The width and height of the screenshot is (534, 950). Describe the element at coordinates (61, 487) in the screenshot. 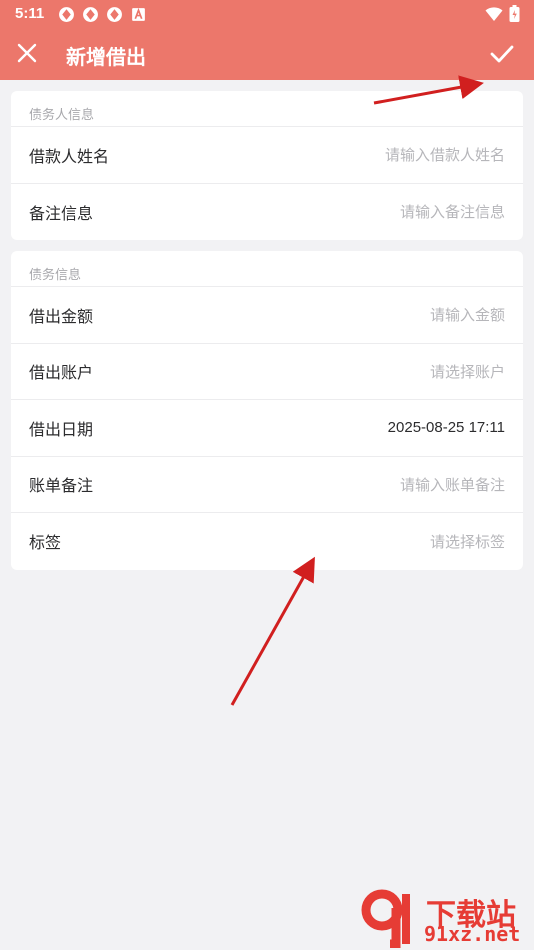

I see `row-label: 账单备注` at that location.